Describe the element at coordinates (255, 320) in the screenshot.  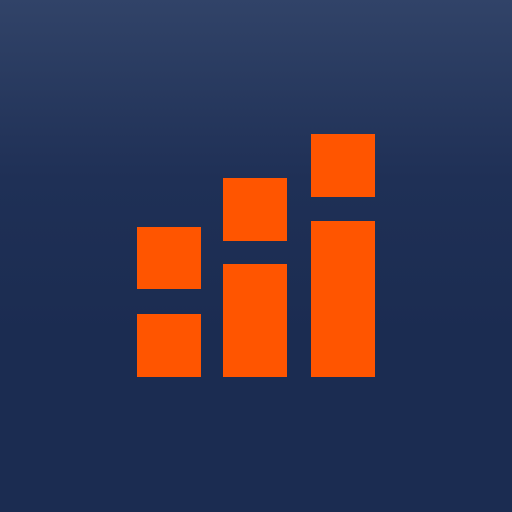
I see `middle-column-bottom-block` at that location.